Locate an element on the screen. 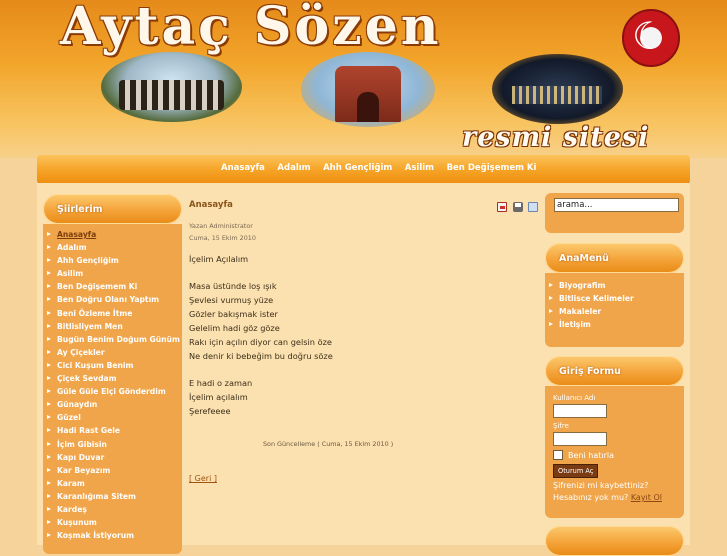  topnav-item-ahh-gencligim: Ahh Gençliğim is located at coordinates (357, 168).